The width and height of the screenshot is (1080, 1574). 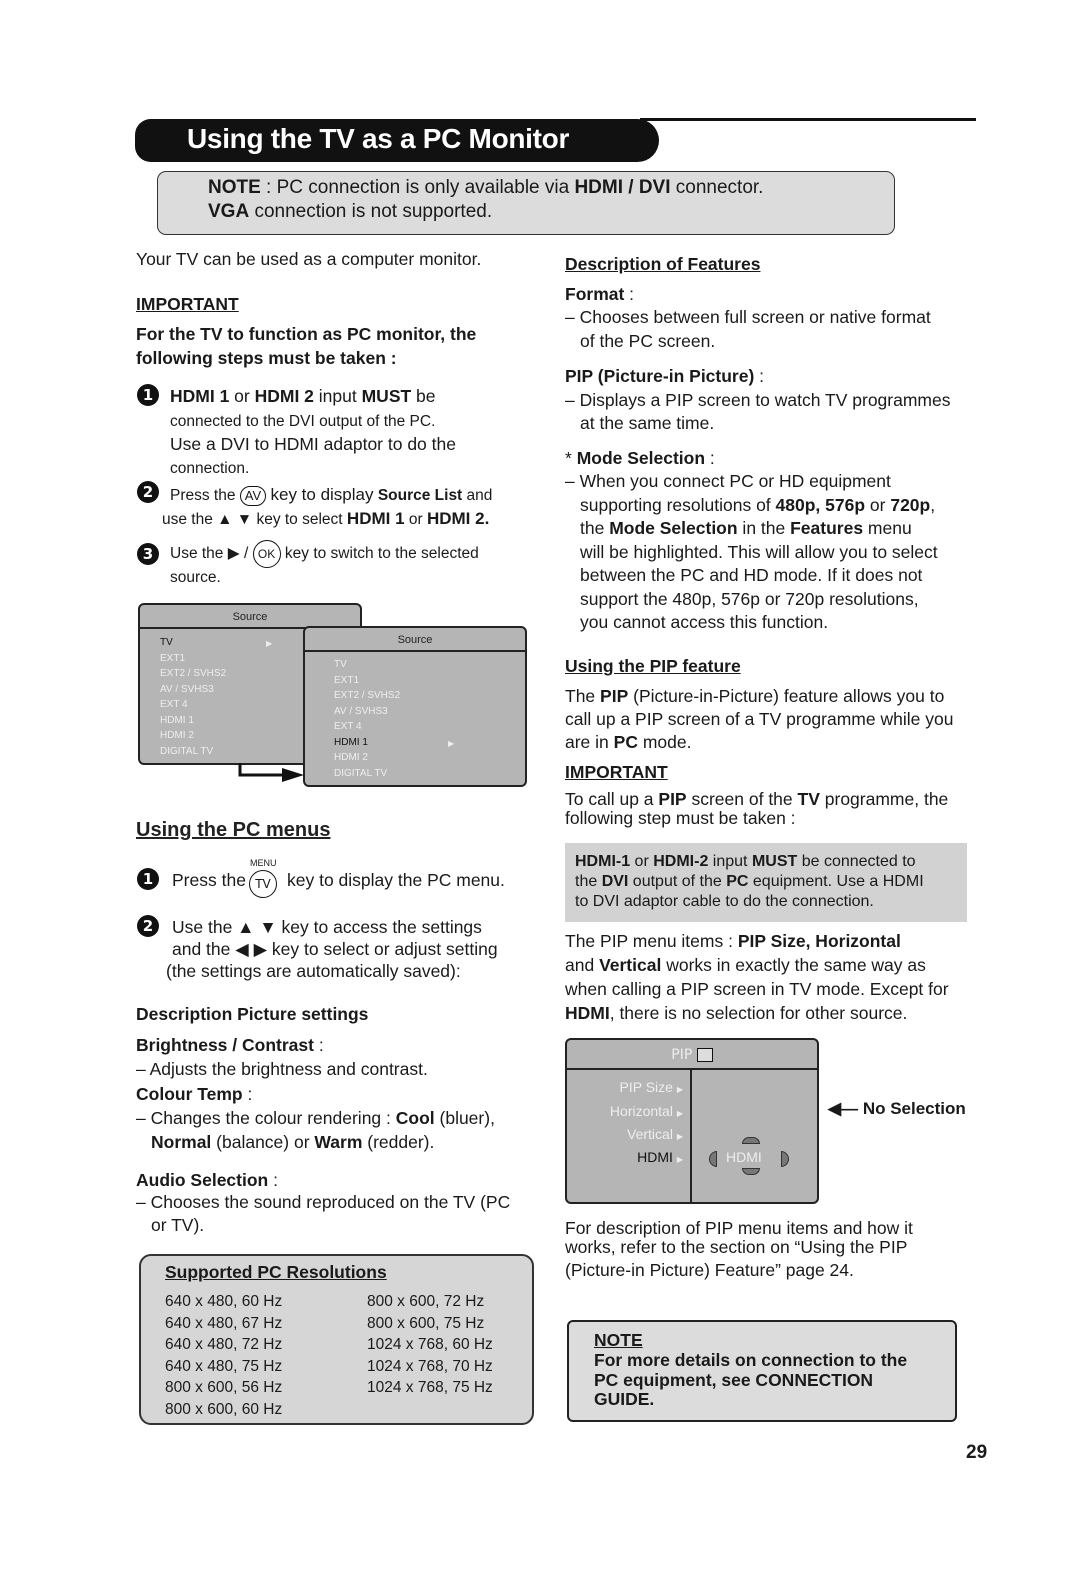 I want to click on no-selection-callout: ◀— No Selection, so click(x=897, y=1108).